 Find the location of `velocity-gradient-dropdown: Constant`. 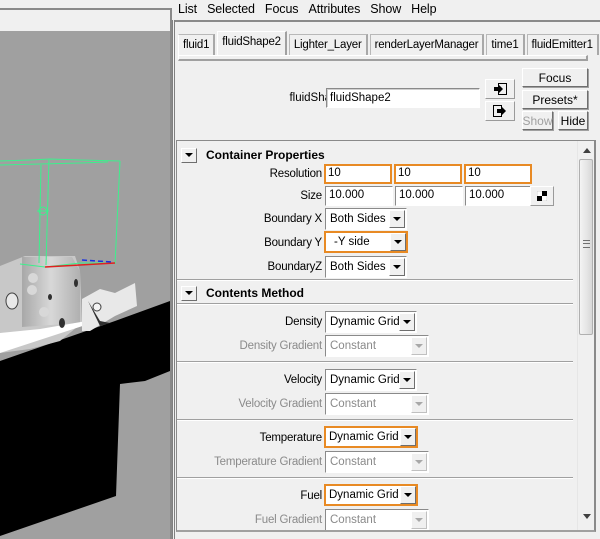

velocity-gradient-dropdown: Constant is located at coordinates (377, 404).